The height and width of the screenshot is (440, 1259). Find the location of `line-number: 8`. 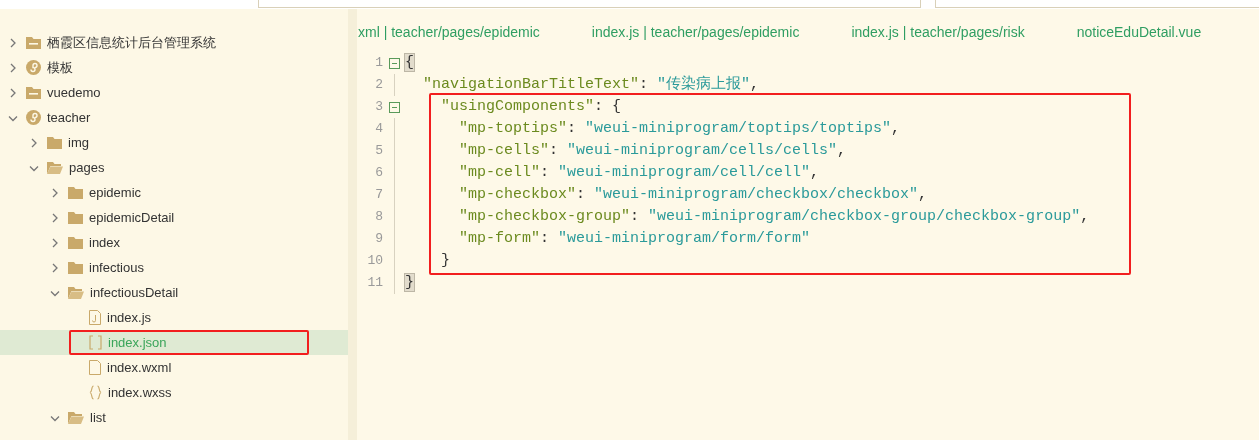

line-number: 8 is located at coordinates (378, 217).